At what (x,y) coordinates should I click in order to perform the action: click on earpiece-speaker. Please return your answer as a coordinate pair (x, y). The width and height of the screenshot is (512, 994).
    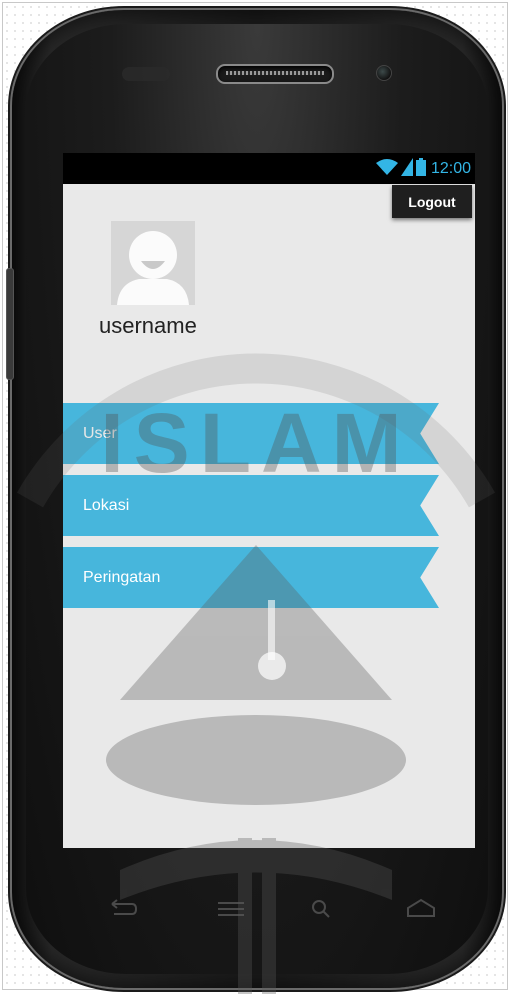
    Looking at the image, I should click on (275, 74).